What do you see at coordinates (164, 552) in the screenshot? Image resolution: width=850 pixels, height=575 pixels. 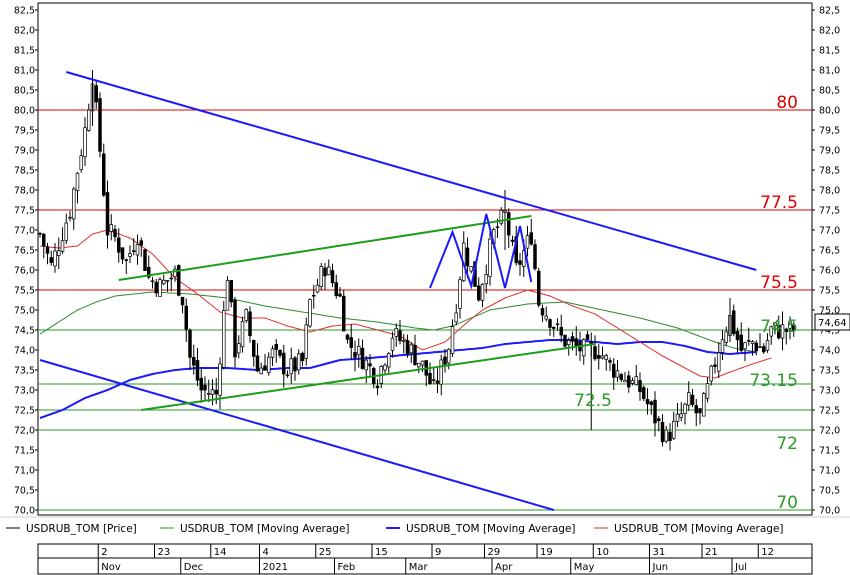 I see `x-tick-label: 23` at bounding box center [164, 552].